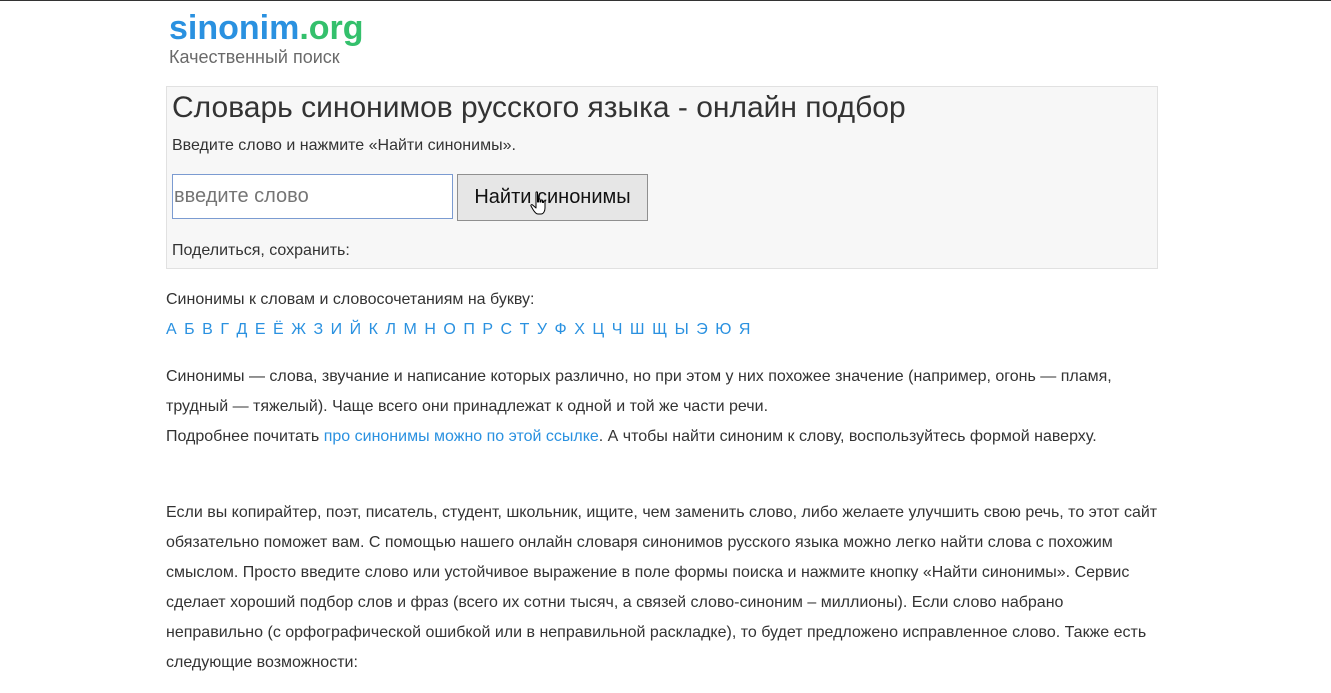  Describe the element at coordinates (261, 250) in the screenshot. I see `share-label: Поделиться, сохранить:` at that location.